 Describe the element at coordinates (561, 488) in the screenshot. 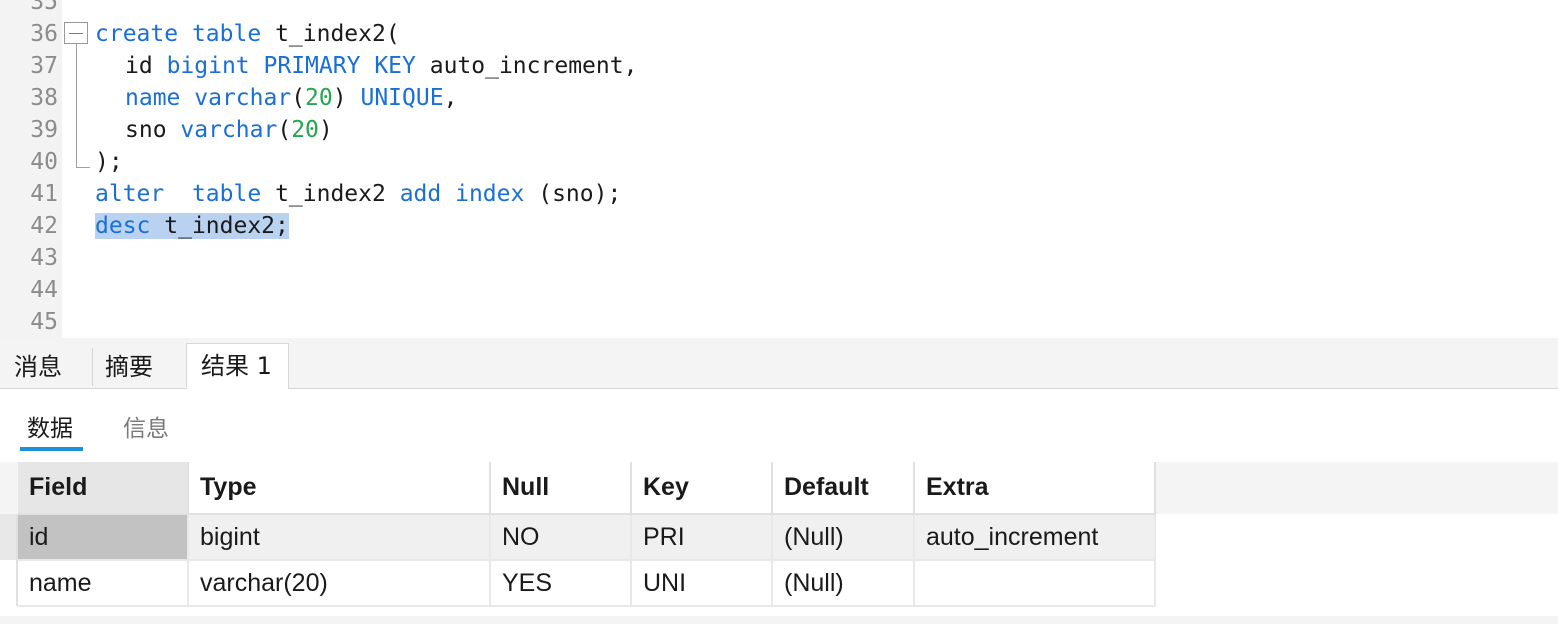

I see `column-header: Null` at that location.